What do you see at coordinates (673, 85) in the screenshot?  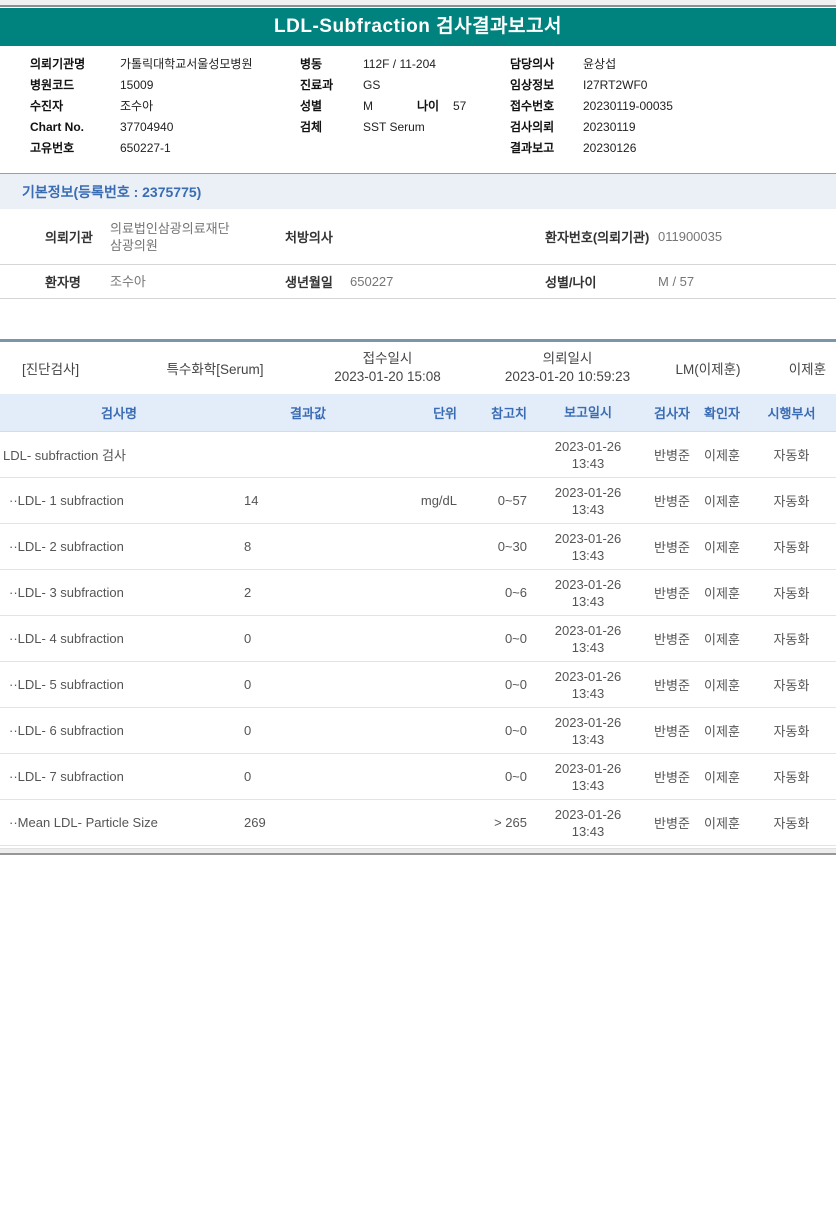 I see `info-row: 임상정보 I27RT2WF0` at bounding box center [673, 85].